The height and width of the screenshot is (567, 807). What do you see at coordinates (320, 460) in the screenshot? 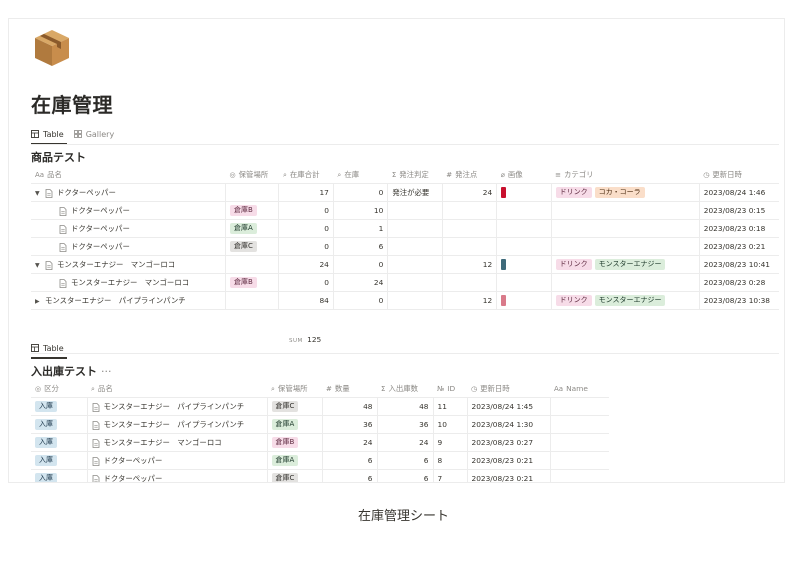
I see `table-row: 入庫 ドクターペッパー 倉庫A 6 6 8 2023/08/23 0:21` at bounding box center [320, 460].